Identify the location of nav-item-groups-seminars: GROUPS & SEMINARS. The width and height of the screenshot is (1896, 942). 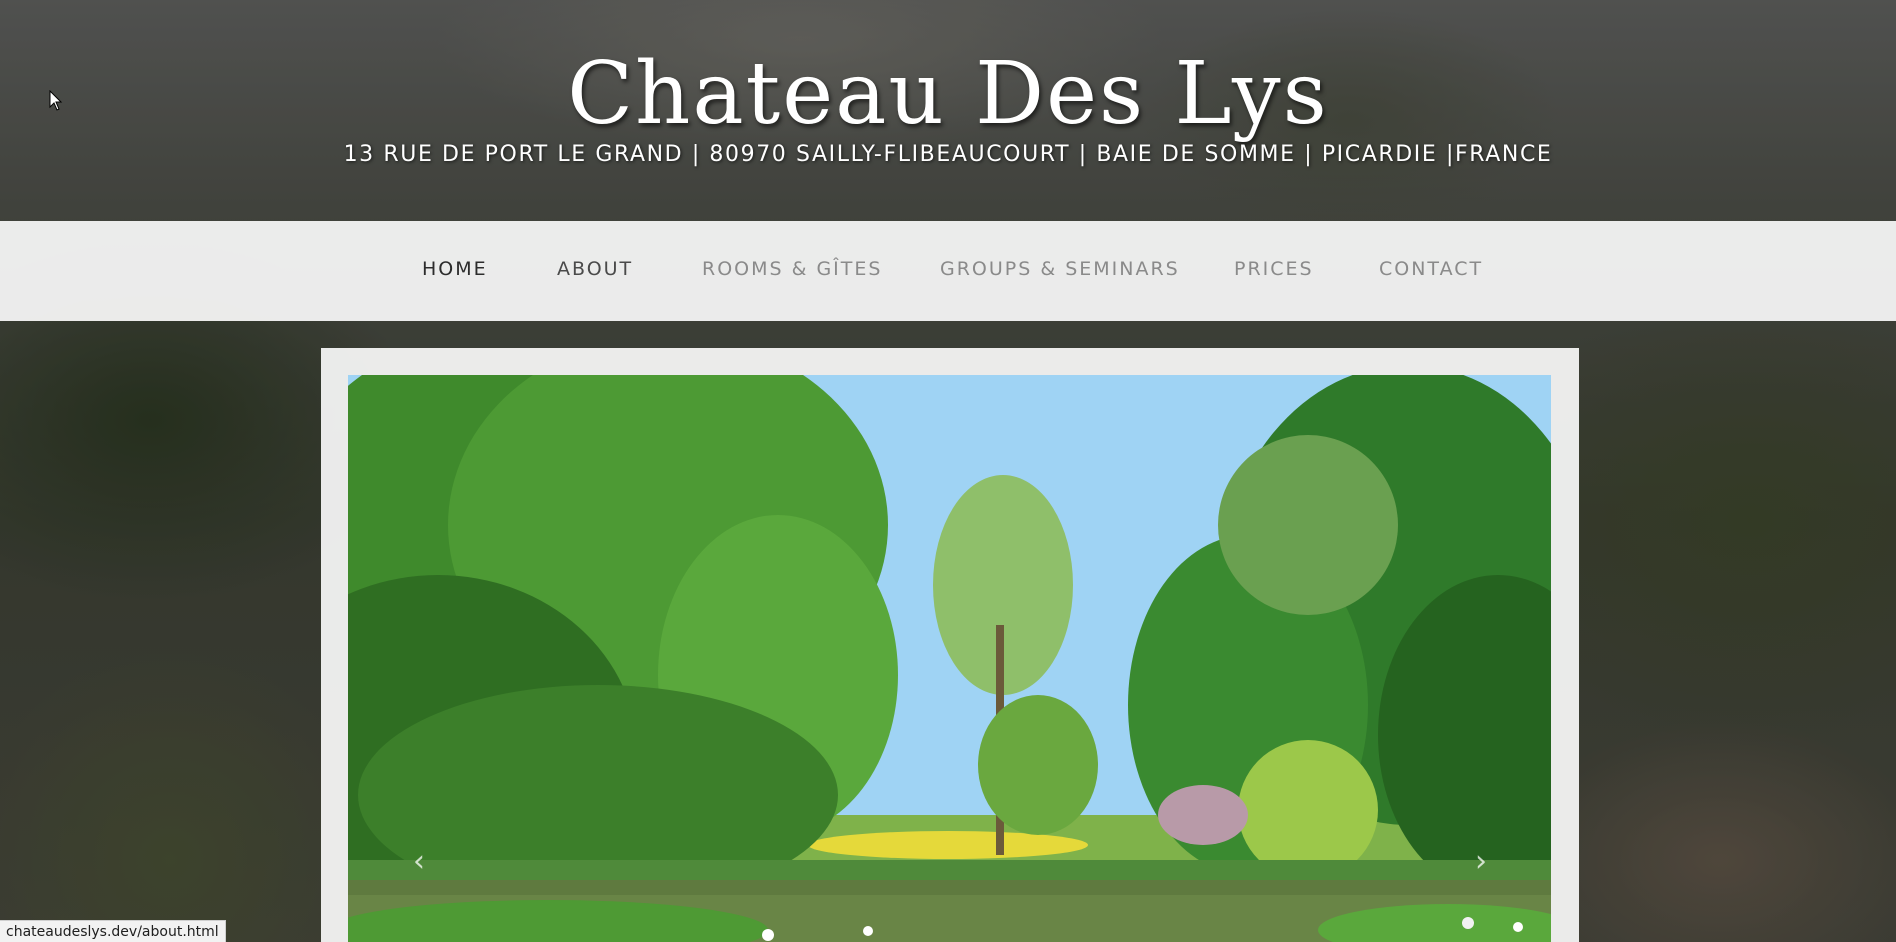
(1060, 269).